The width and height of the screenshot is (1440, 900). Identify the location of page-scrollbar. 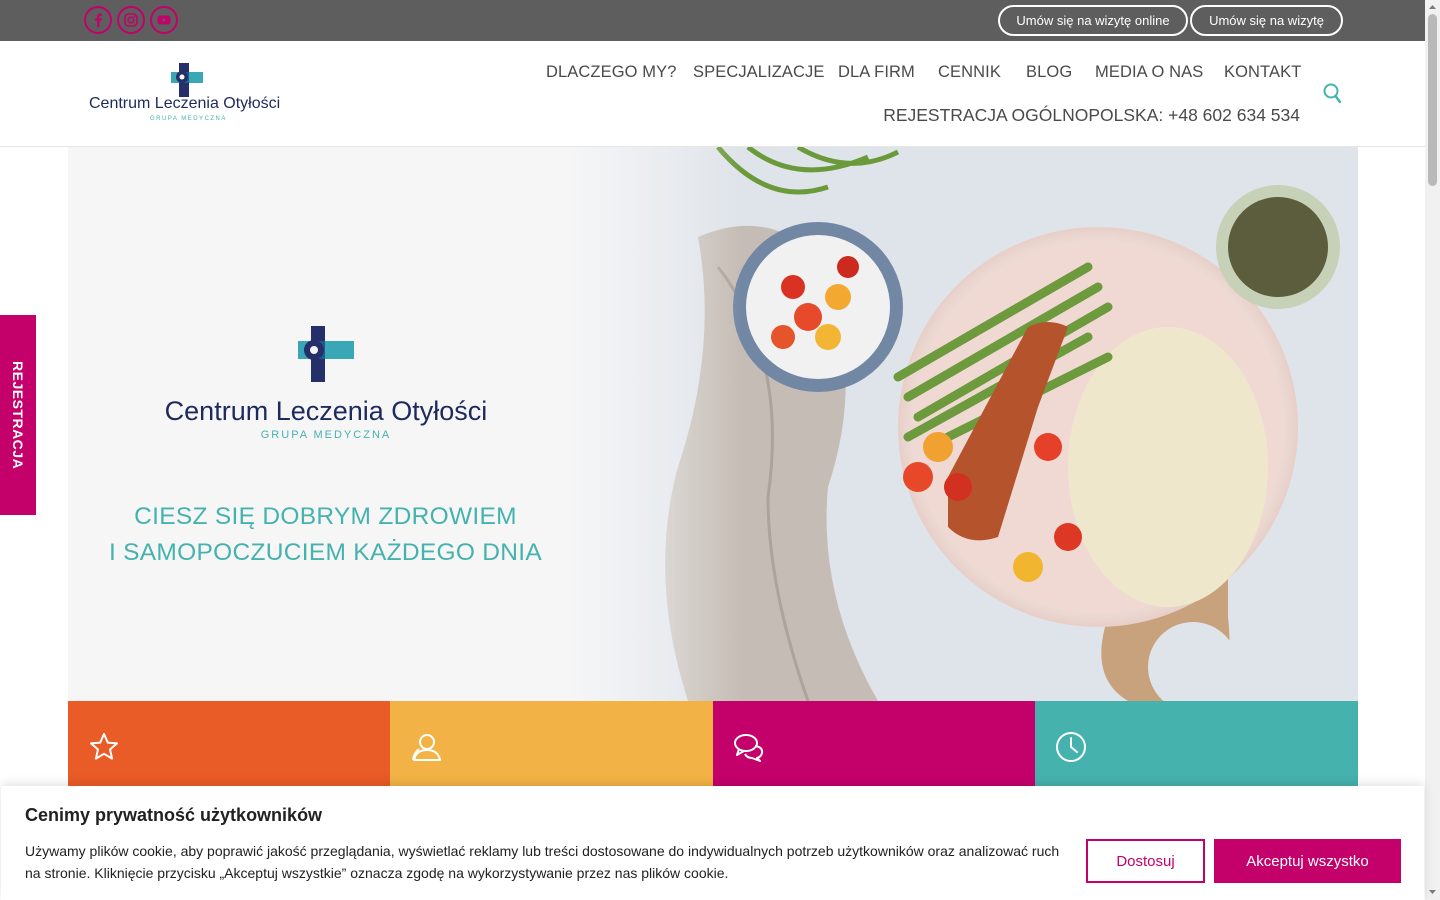
(1432, 450).